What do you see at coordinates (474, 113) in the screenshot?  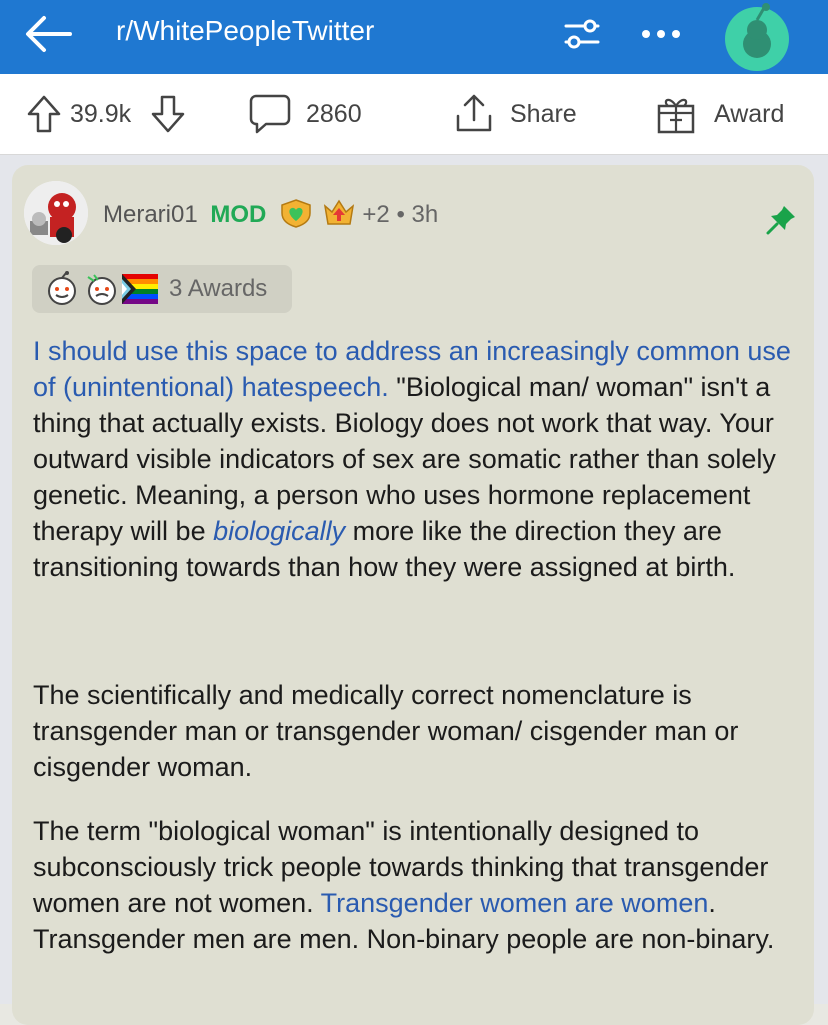 I see `share-icon` at bounding box center [474, 113].